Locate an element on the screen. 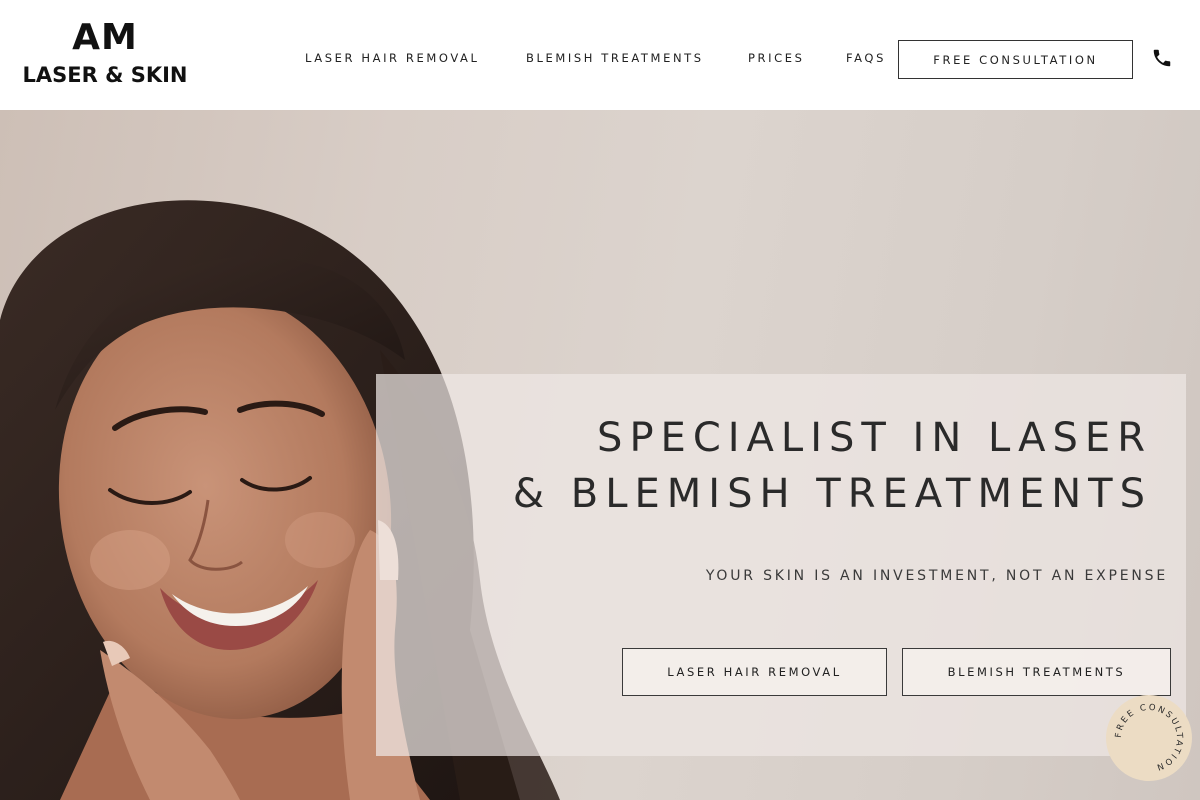 This screenshot has width=1200, height=800. svg-text: FREE CONSULTATION is located at coordinates (1149, 738).